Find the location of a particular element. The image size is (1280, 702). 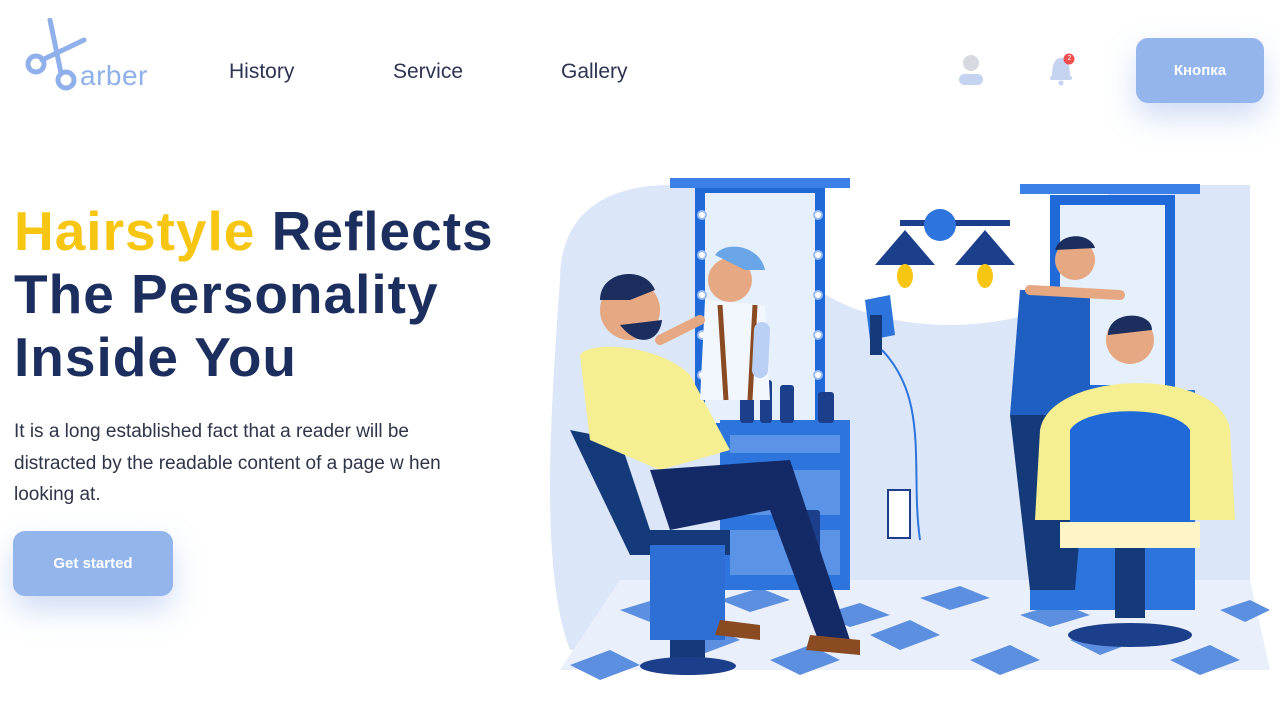

nav-history: History is located at coordinates (261, 72).